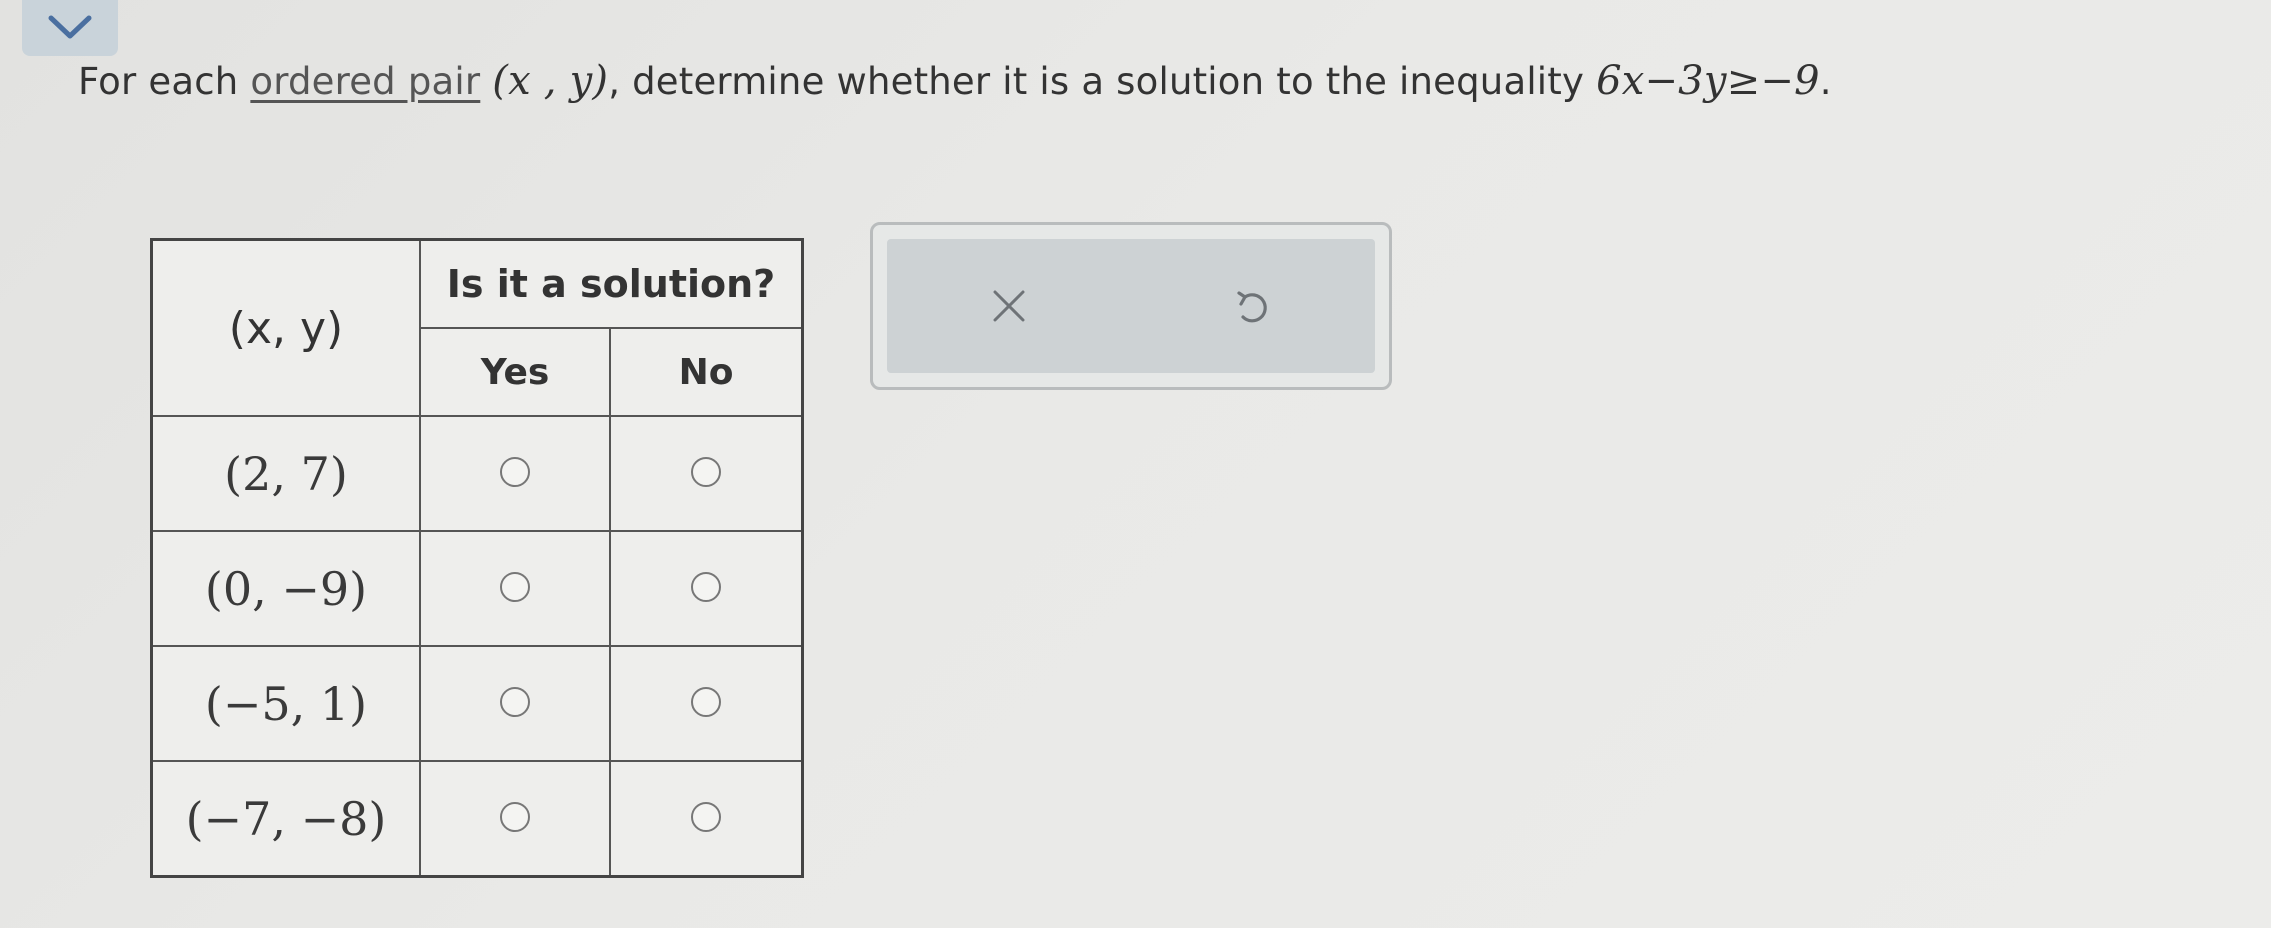 The width and height of the screenshot is (2271, 928). I want to click on table-row: (−7, −8), so click(477, 819).